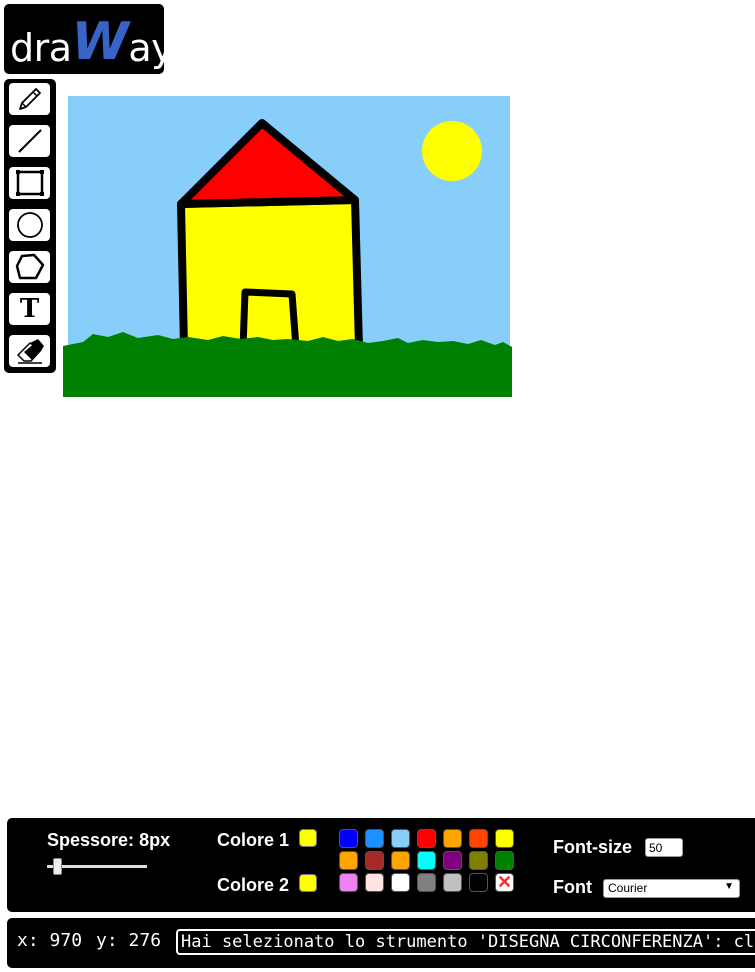  I want to click on logo-suffix: ay, so click(146, 48).